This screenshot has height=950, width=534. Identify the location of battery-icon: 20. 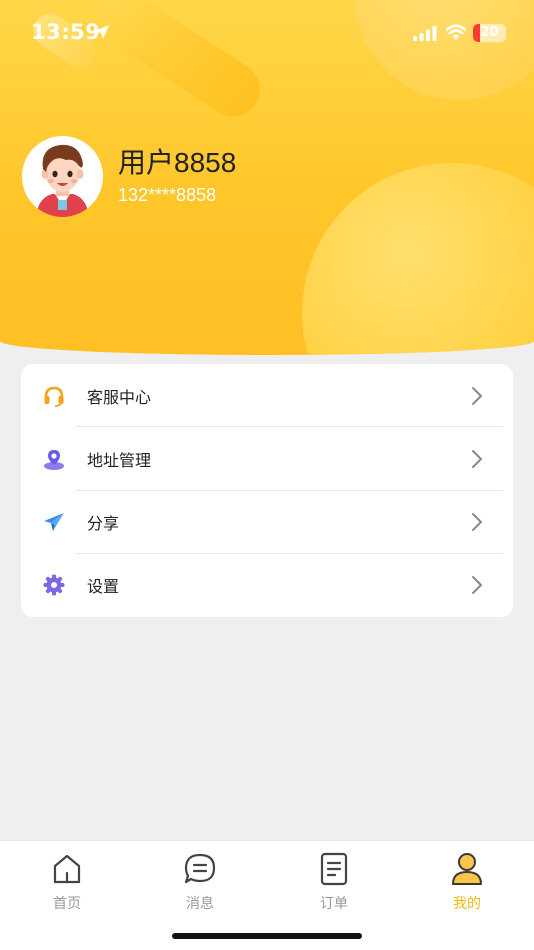
(489, 33).